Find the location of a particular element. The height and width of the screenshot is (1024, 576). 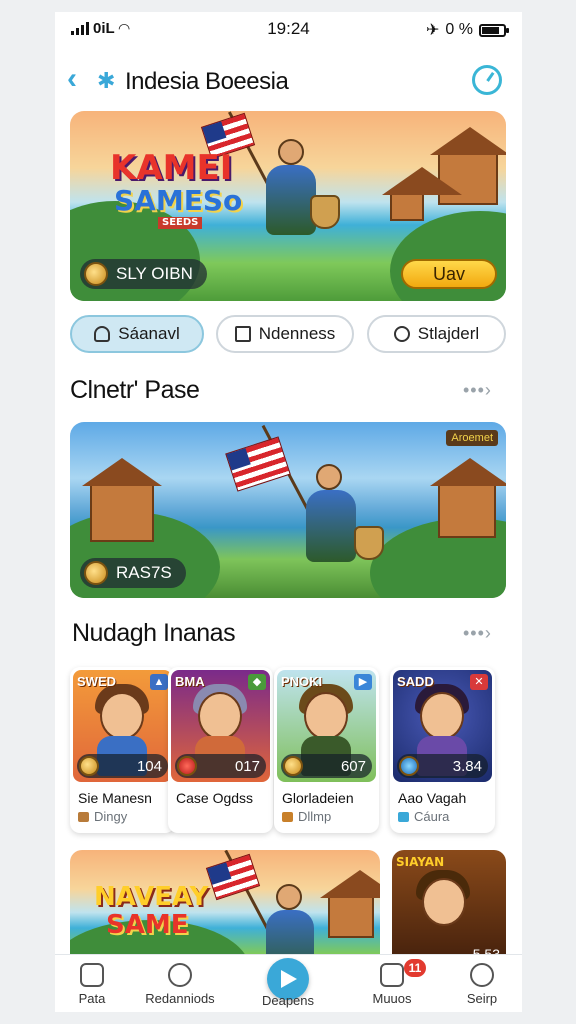

game-card-4: SADD ✕ 3.84 Aao Vagah Cáura is located at coordinates (442, 750).